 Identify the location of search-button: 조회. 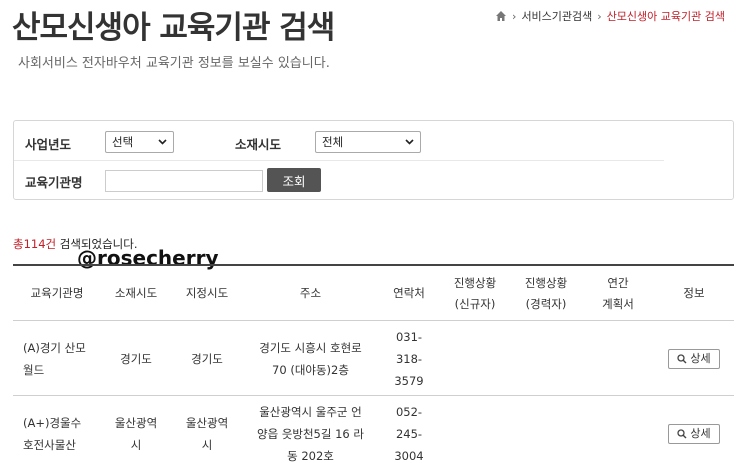
(294, 180).